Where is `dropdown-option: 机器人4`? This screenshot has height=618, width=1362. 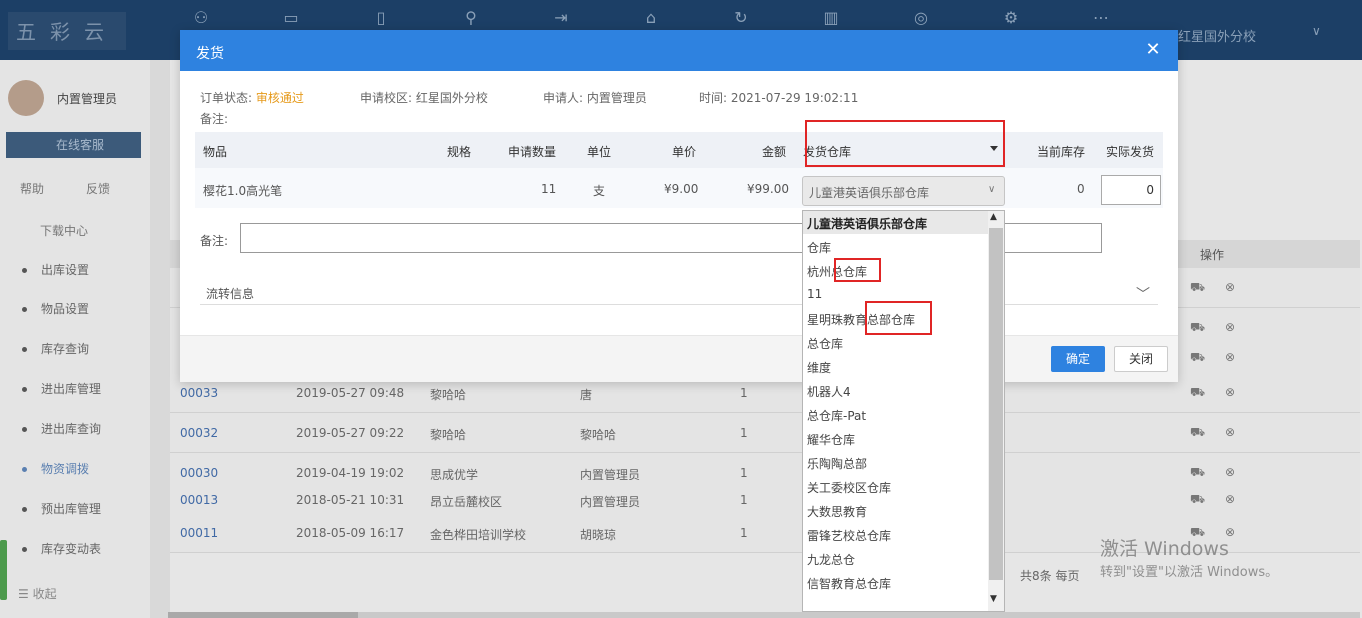
dropdown-option: 机器人4 is located at coordinates (829, 391).